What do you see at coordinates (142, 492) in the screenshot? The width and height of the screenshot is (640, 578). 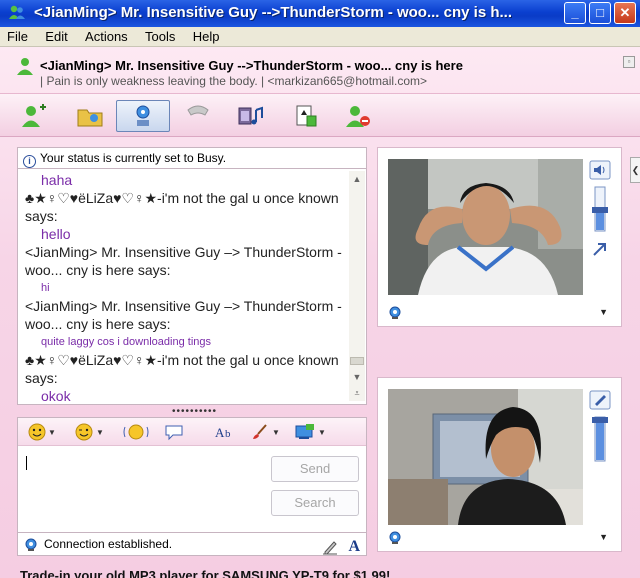 I see `message-input` at bounding box center [142, 492].